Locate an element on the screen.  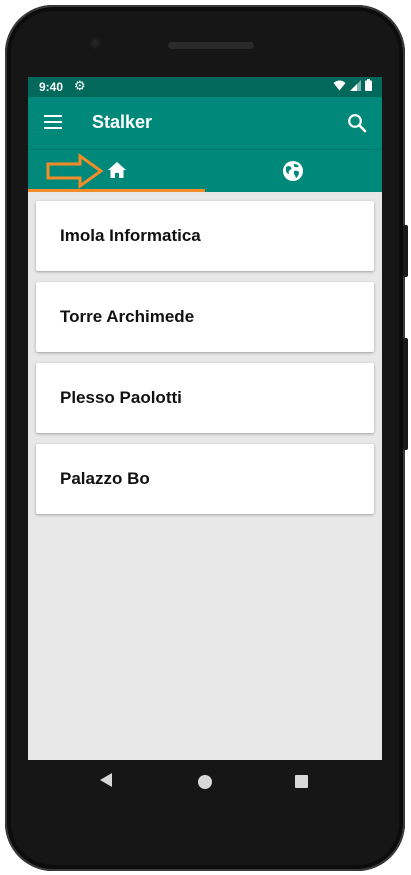
status-bar: 9:40 ⚙ is located at coordinates (205, 87).